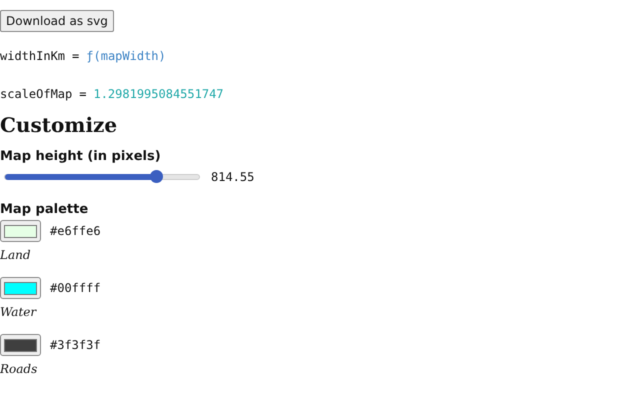 The height and width of the screenshot is (400, 640). Describe the element at coordinates (157, 176) in the screenshot. I see `slider-thumb` at that location.